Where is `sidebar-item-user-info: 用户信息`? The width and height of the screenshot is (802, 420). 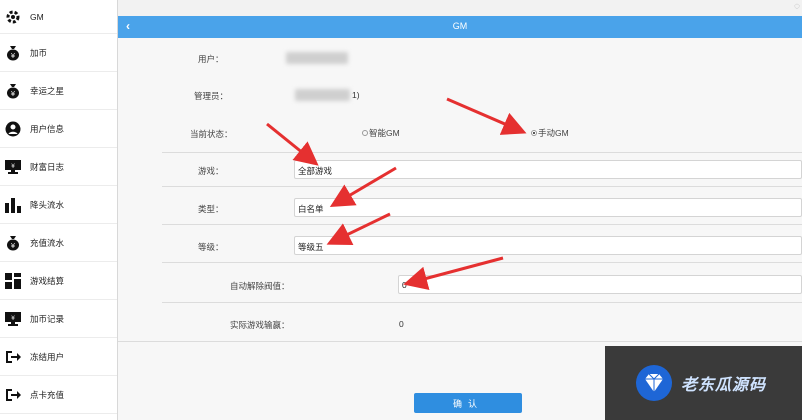 sidebar-item-user-info: 用户信息 is located at coordinates (58, 129).